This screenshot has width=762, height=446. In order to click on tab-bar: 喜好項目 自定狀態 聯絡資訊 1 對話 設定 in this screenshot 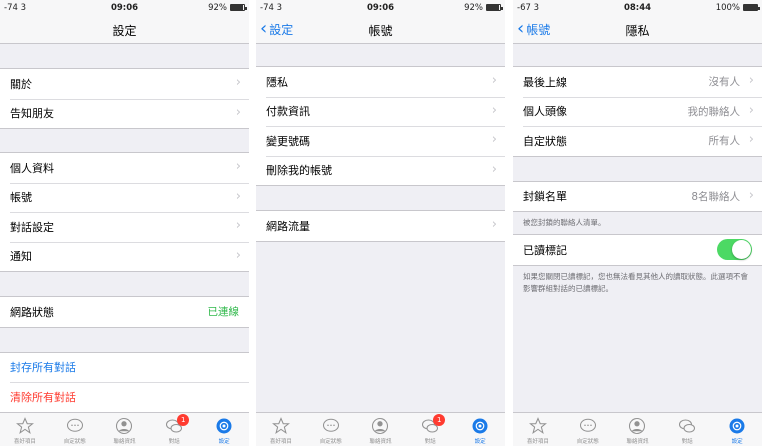, I will do `click(380, 429)`.